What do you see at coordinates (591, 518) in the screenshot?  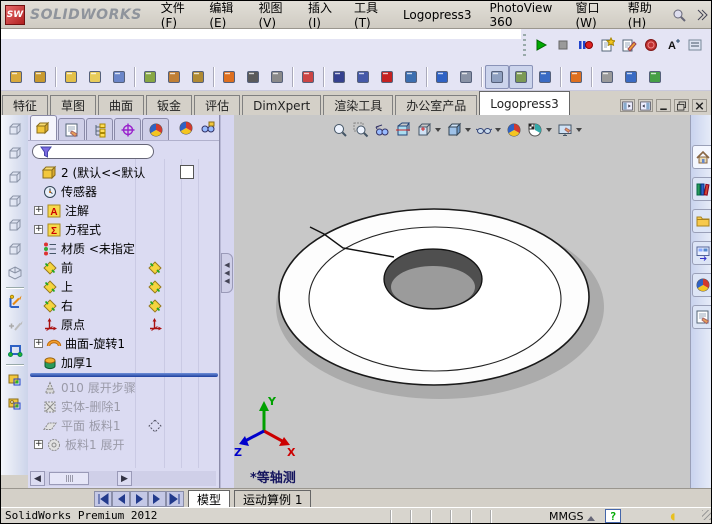 I see `units-dropdown-caret` at bounding box center [591, 518].